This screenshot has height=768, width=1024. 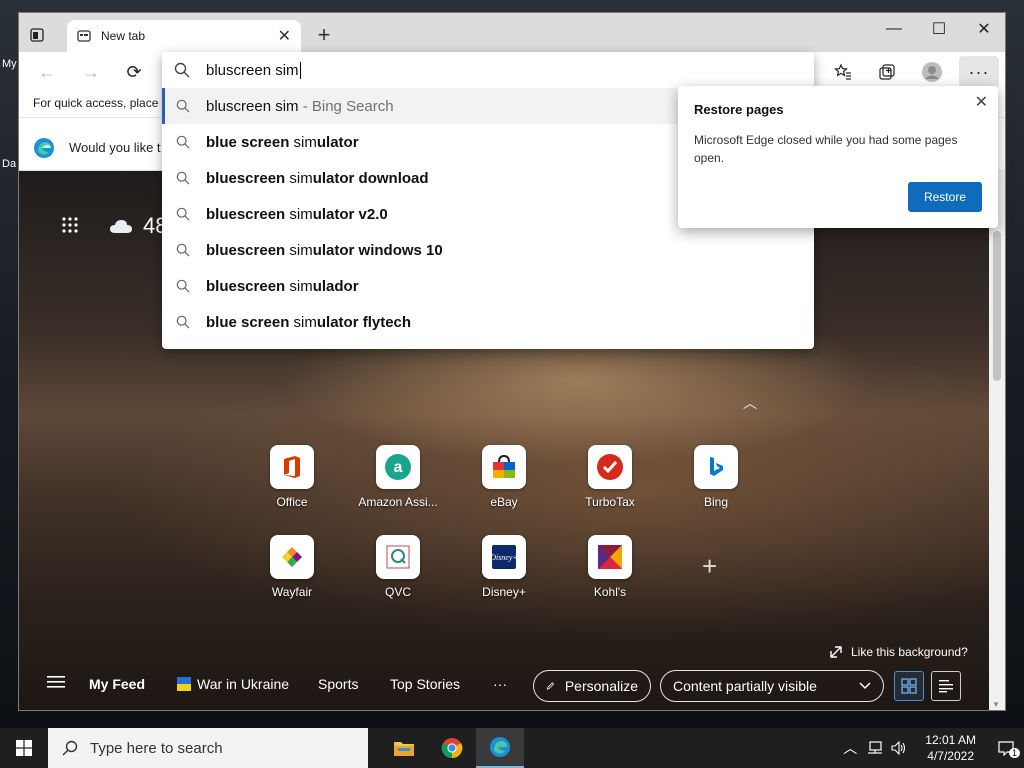 I want to click on favorites-icon, so click(x=843, y=72).